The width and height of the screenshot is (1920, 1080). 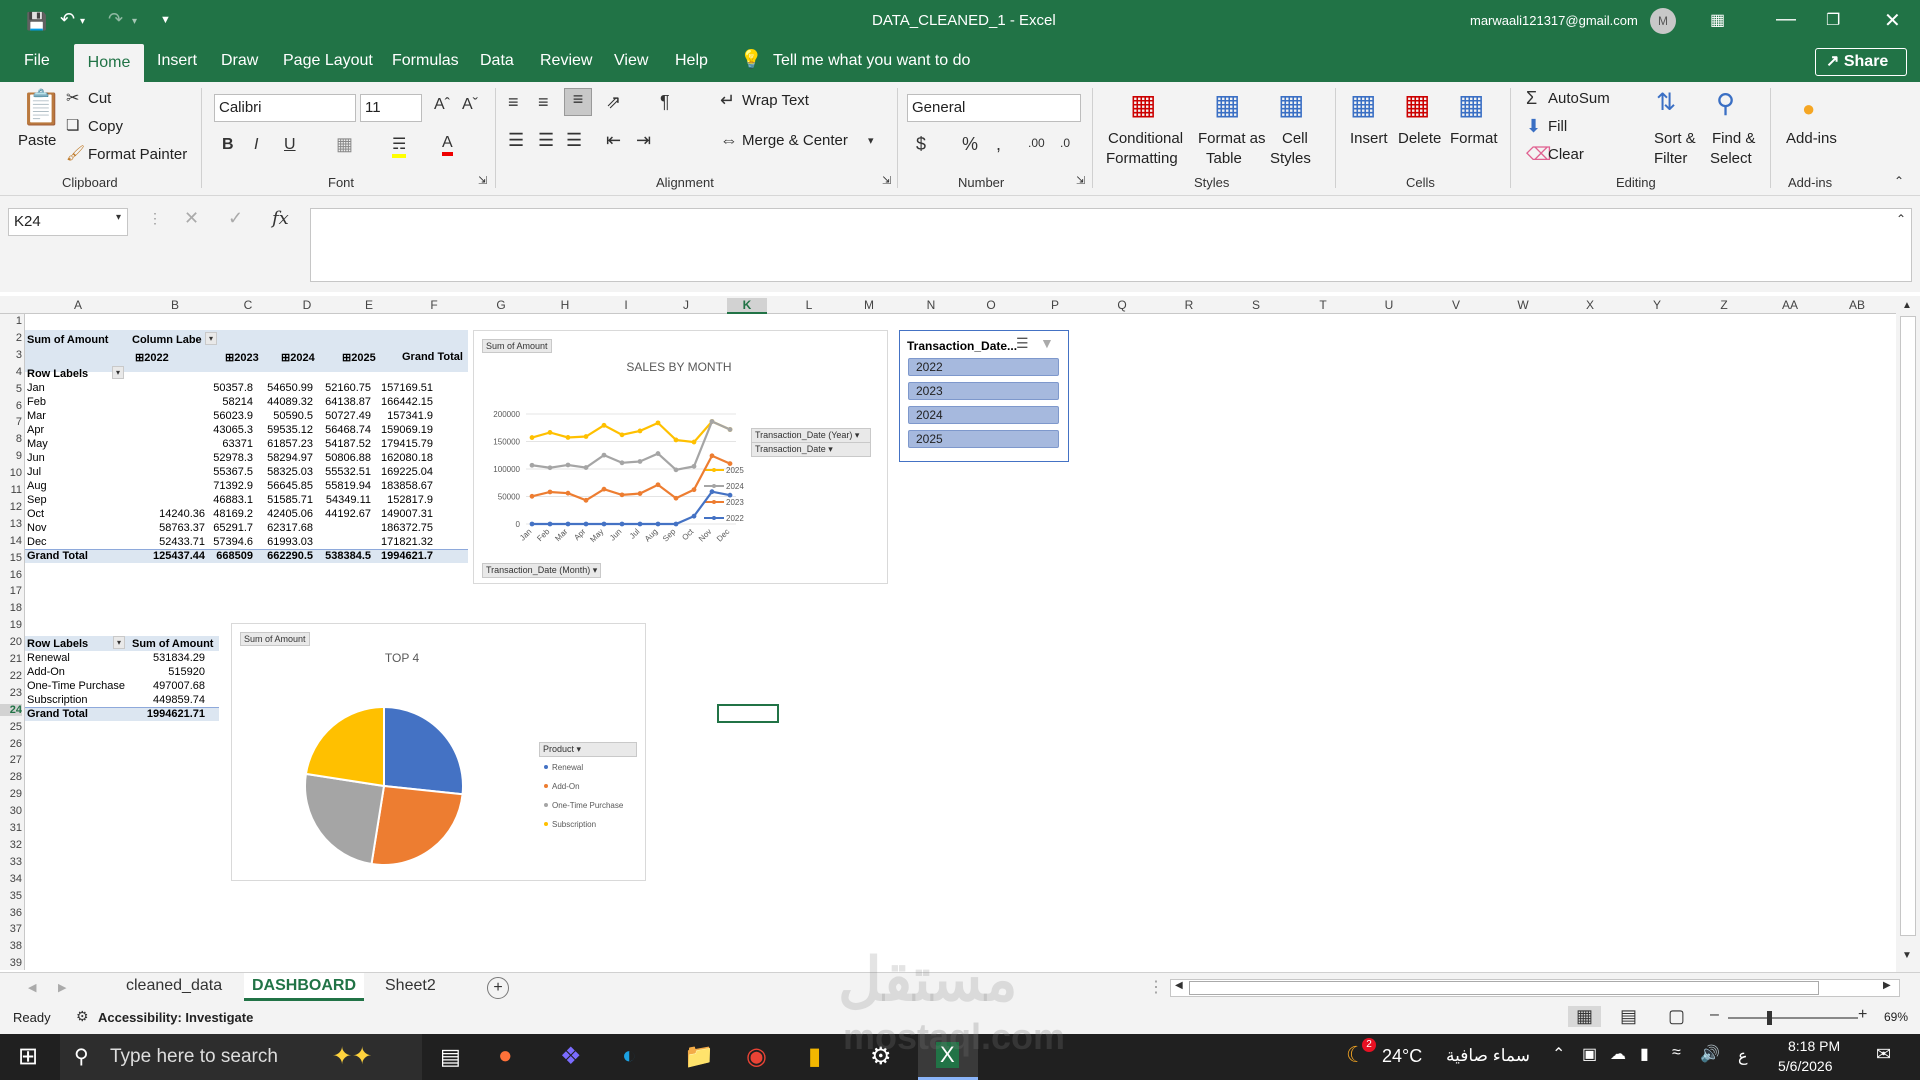 I want to click on vertical-scrollbar: ▲ ▼, so click(x=1908, y=634).